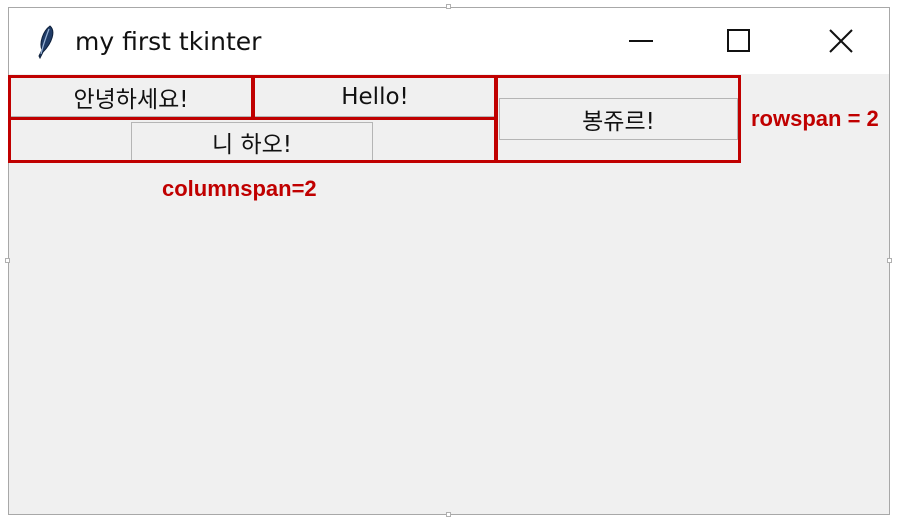  Describe the element at coordinates (131, 97) in the screenshot. I see `hello-korean-button: 안녕하세요!` at that location.